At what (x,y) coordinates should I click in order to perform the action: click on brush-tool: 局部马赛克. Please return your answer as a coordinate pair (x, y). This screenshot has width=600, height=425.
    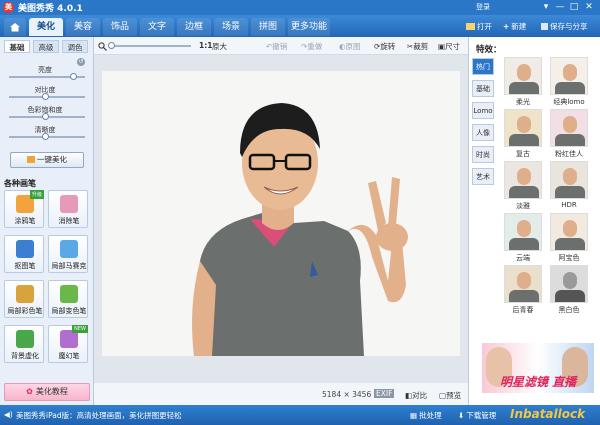
    Looking at the image, I should click on (68, 254).